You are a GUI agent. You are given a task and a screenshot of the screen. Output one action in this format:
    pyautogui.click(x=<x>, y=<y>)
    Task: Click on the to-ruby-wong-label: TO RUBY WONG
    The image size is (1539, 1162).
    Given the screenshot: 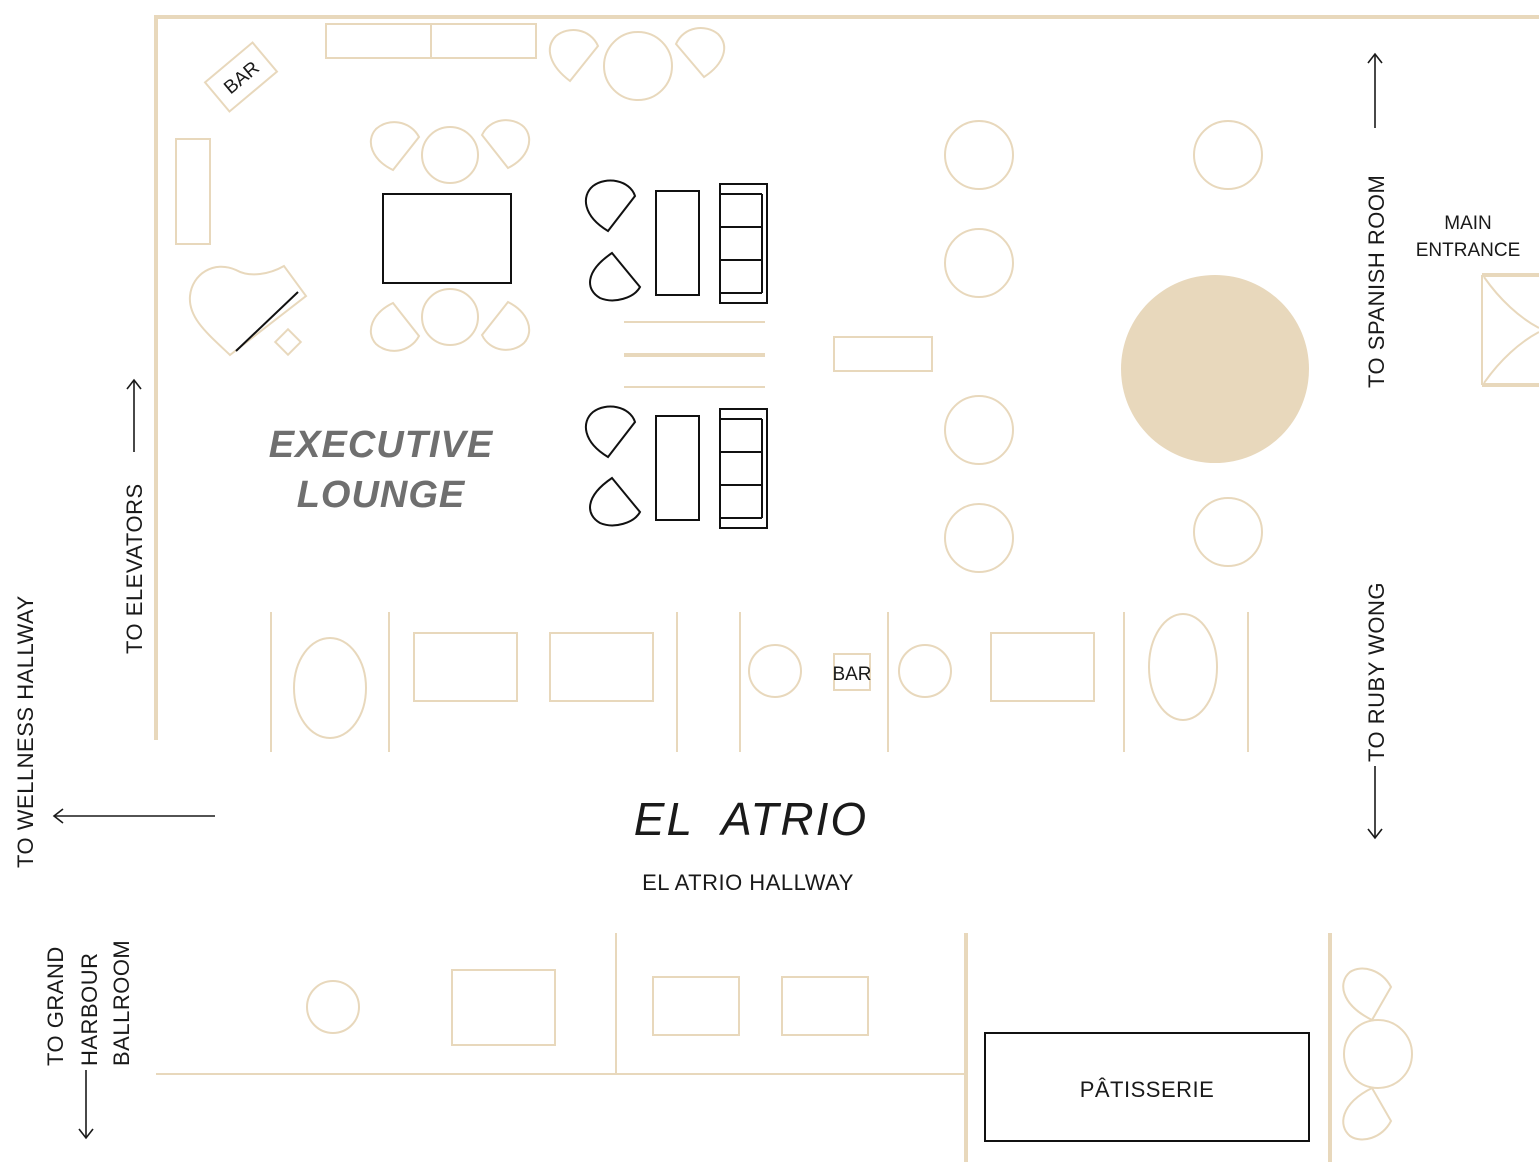 What is the action you would take?
    pyautogui.click(x=1376, y=672)
    